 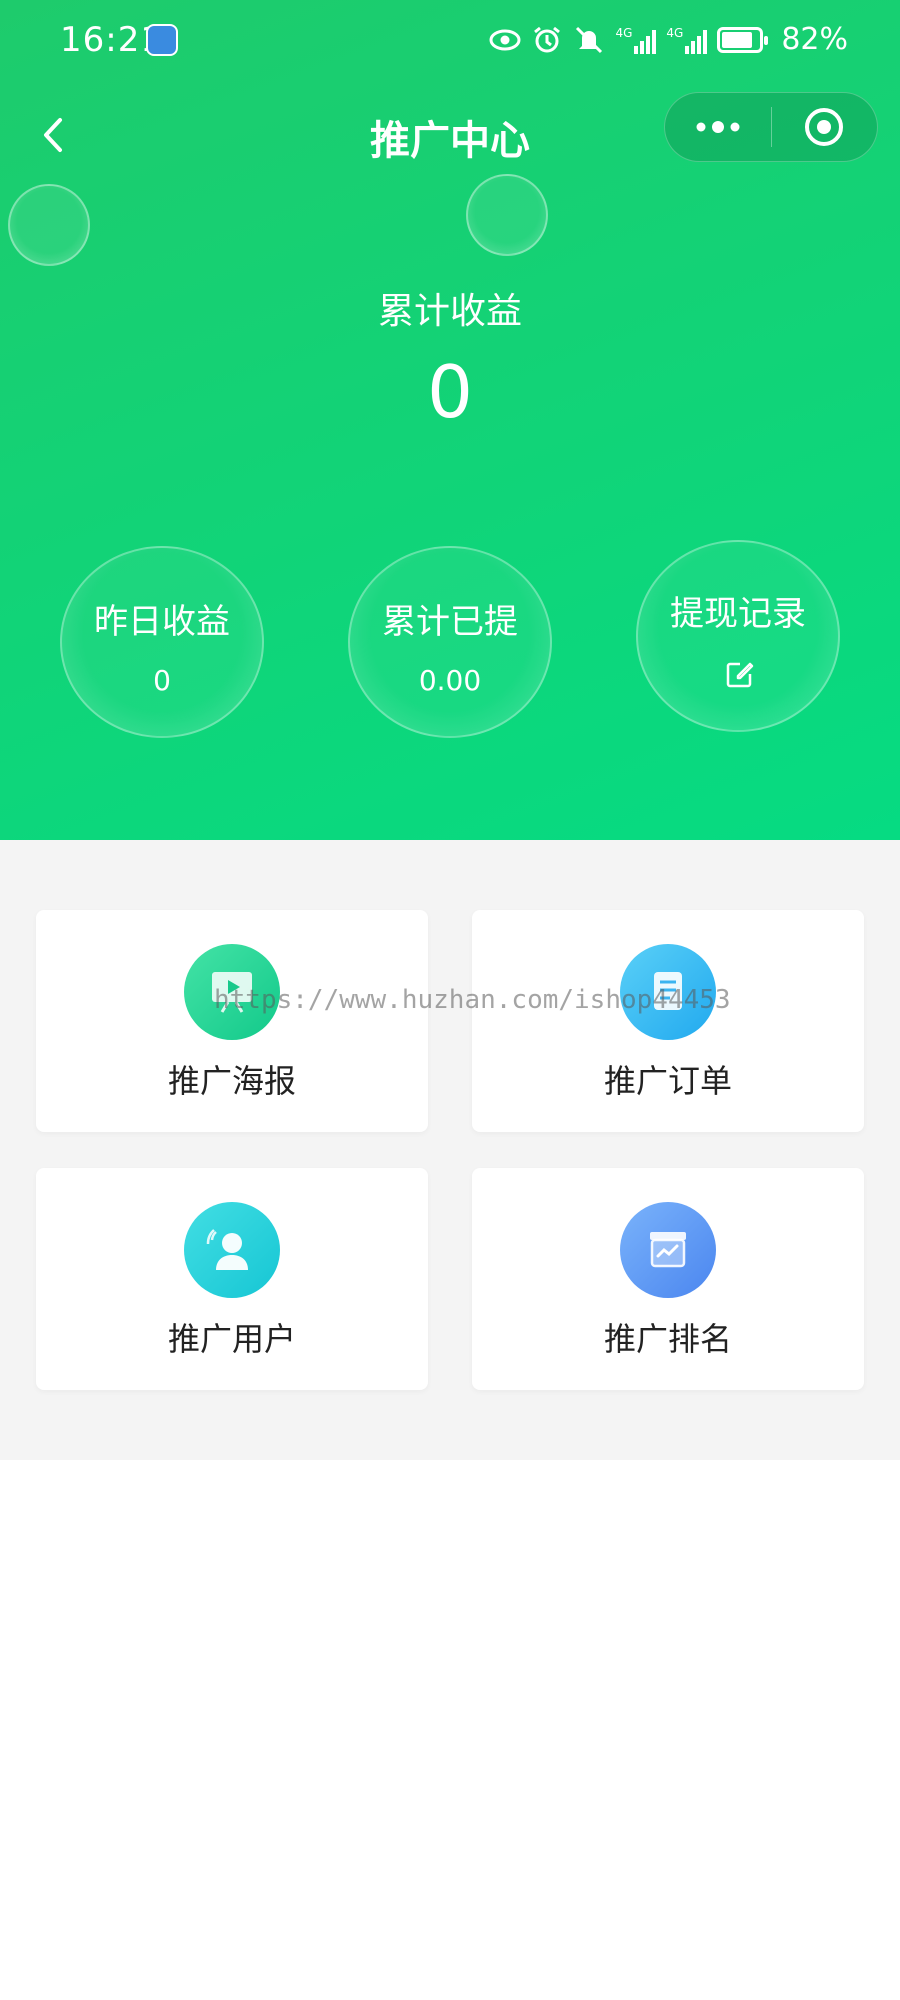 I want to click on menu-item-ranking: 推广排名, so click(x=668, y=1279).